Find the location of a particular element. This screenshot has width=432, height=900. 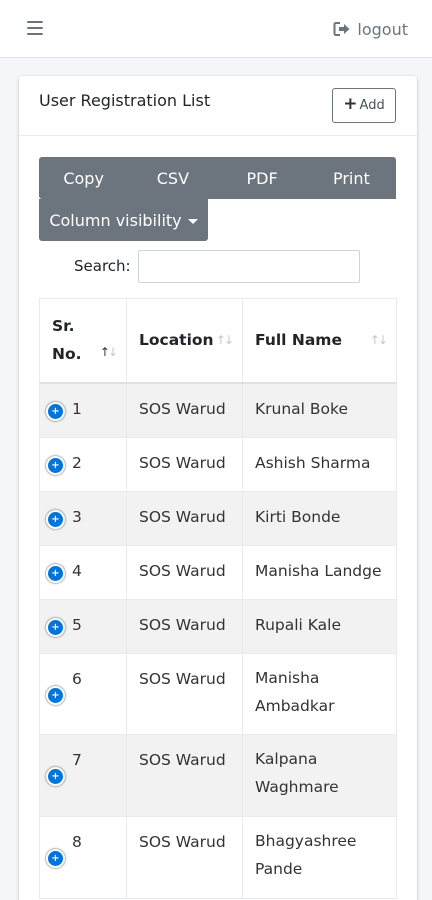

table-row: + 8 SOS Warud Bhagyashree Pande is located at coordinates (218, 857).